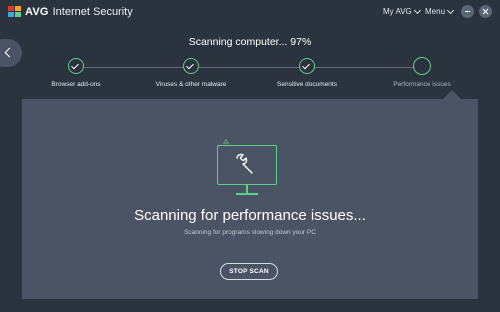  Describe the element at coordinates (244, 163) in the screenshot. I see `wrench-icon` at that location.